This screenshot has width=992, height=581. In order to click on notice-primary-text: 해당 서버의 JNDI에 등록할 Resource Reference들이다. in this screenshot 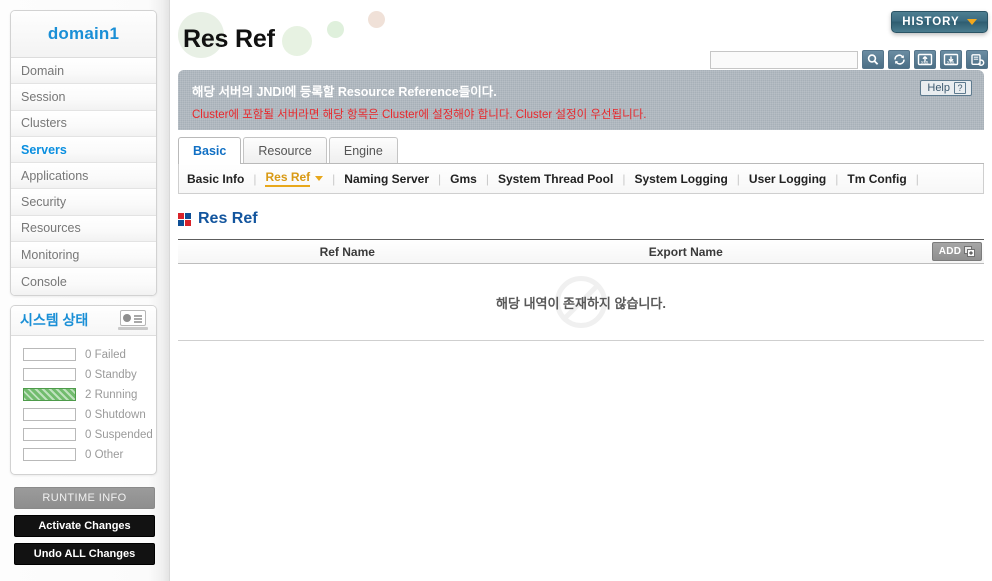, I will do `click(344, 92)`.